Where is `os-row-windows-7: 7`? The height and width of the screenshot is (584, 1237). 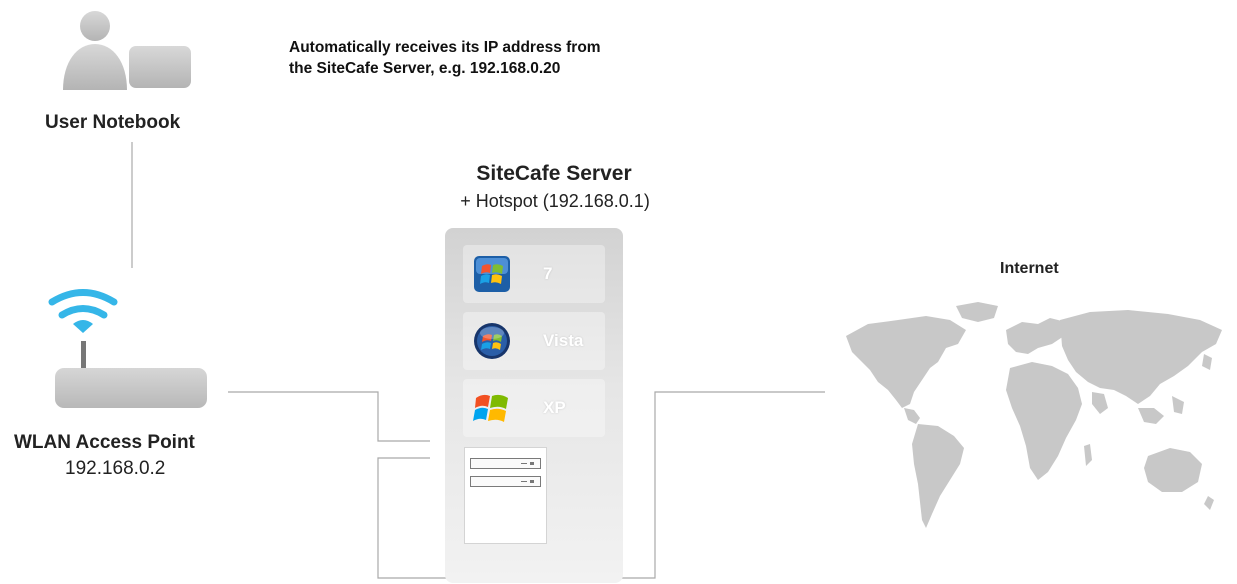 os-row-windows-7: 7 is located at coordinates (534, 274).